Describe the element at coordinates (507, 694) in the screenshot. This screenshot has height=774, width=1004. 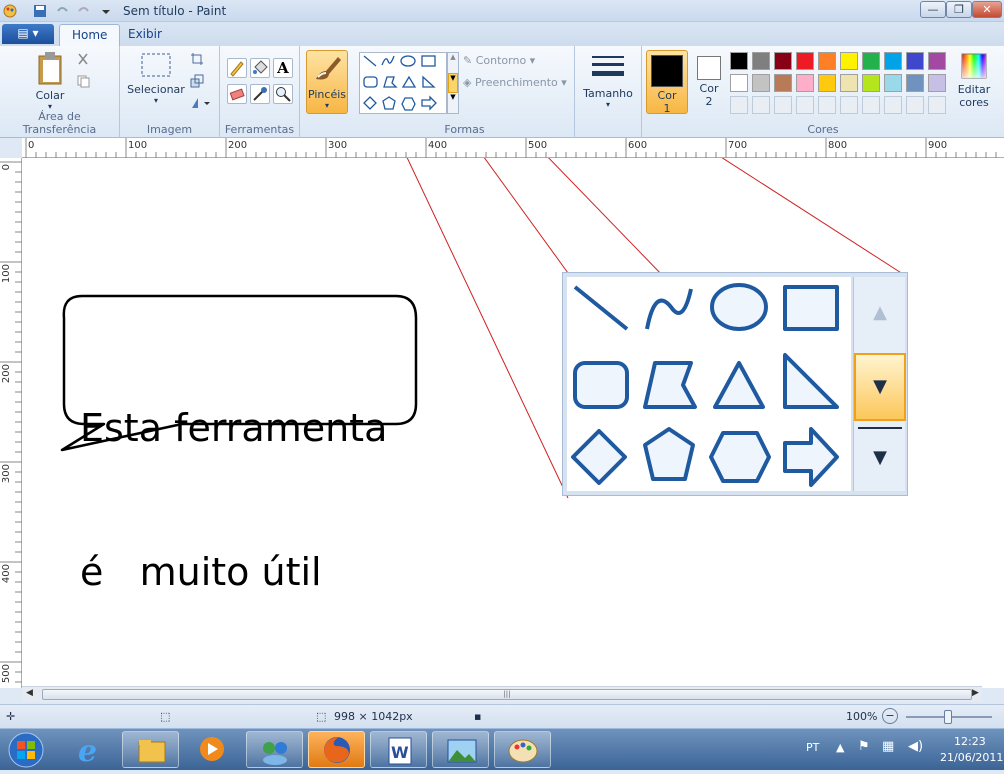
I see `scroll-thumb: |||` at that location.